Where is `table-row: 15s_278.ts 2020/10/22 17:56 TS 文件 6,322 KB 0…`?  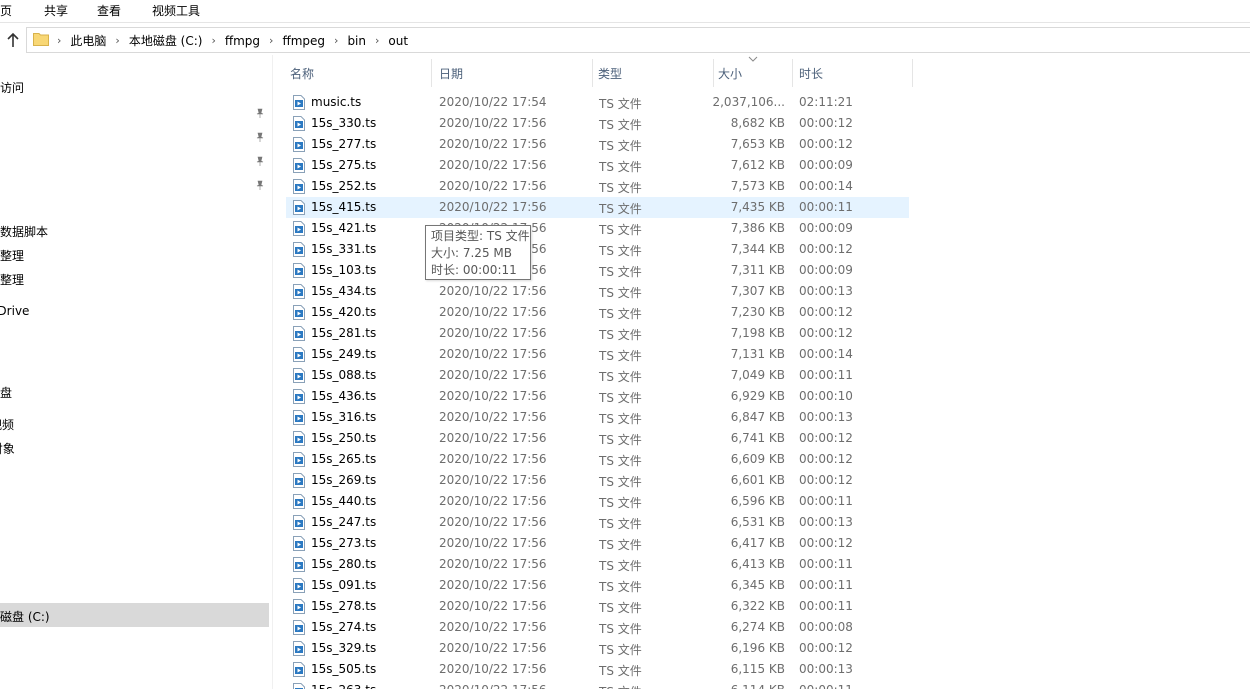 table-row: 15s_278.ts 2020/10/22 17:56 TS 文件 6,322 KB 0… is located at coordinates (597, 606).